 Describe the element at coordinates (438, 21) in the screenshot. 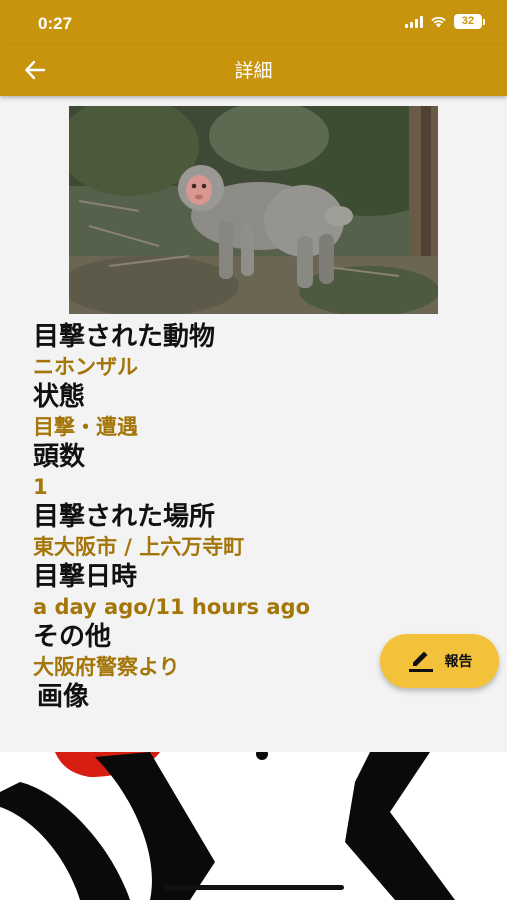

I see `wifi-icon` at that location.